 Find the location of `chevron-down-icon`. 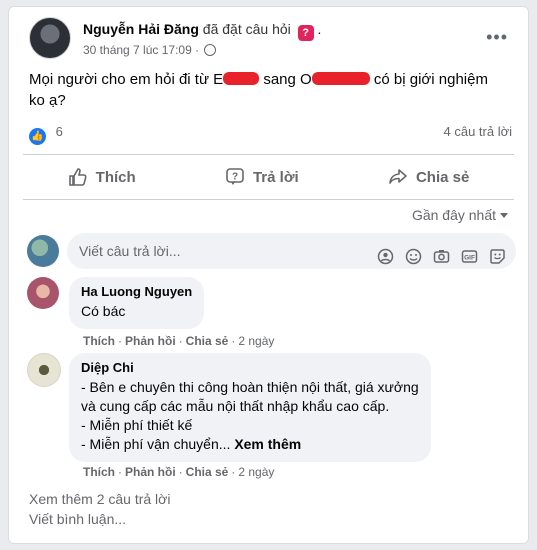

chevron-down-icon is located at coordinates (504, 215).